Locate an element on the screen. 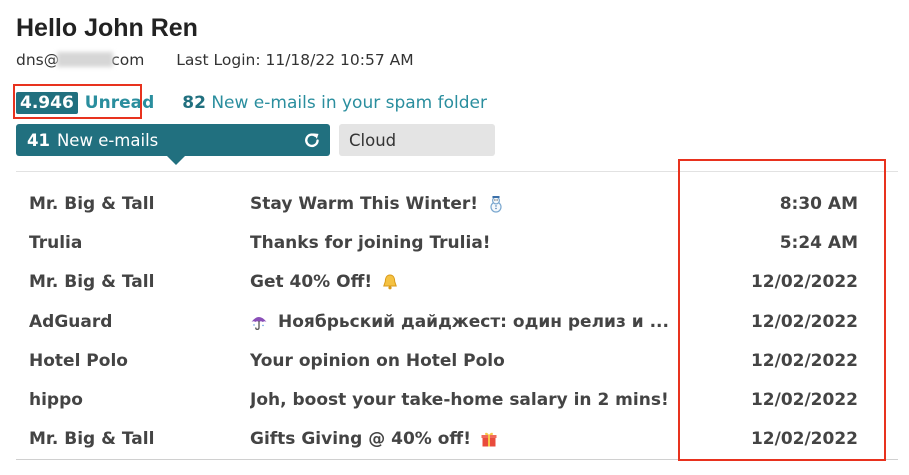  email-subject-text: Gifts Giving @ 40% off! is located at coordinates (360, 439).